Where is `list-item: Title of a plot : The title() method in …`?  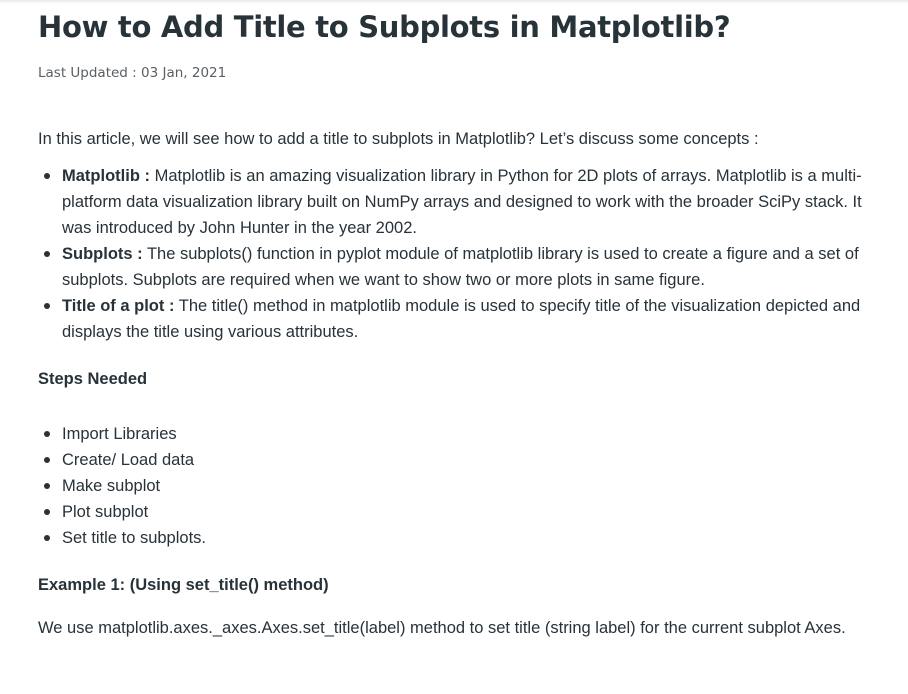
list-item: Title of a plot : The title() method in … is located at coordinates (453, 319).